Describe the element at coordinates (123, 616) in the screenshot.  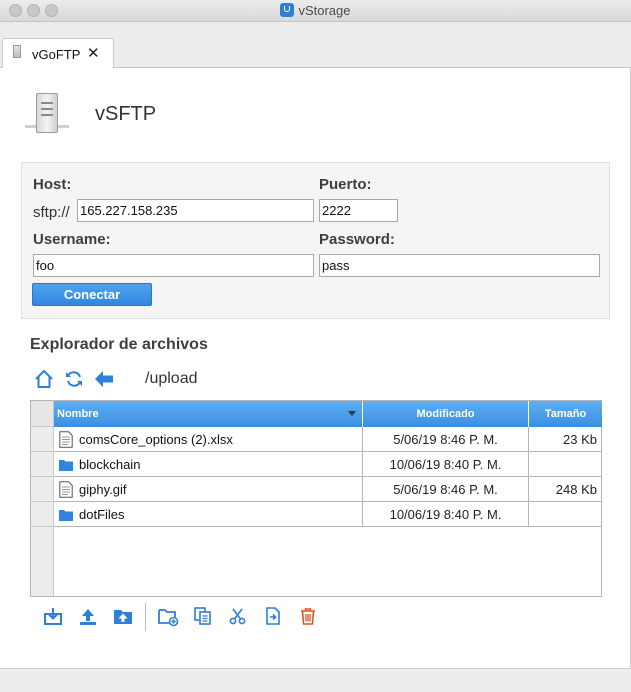
I see `upload-folder-icon` at that location.